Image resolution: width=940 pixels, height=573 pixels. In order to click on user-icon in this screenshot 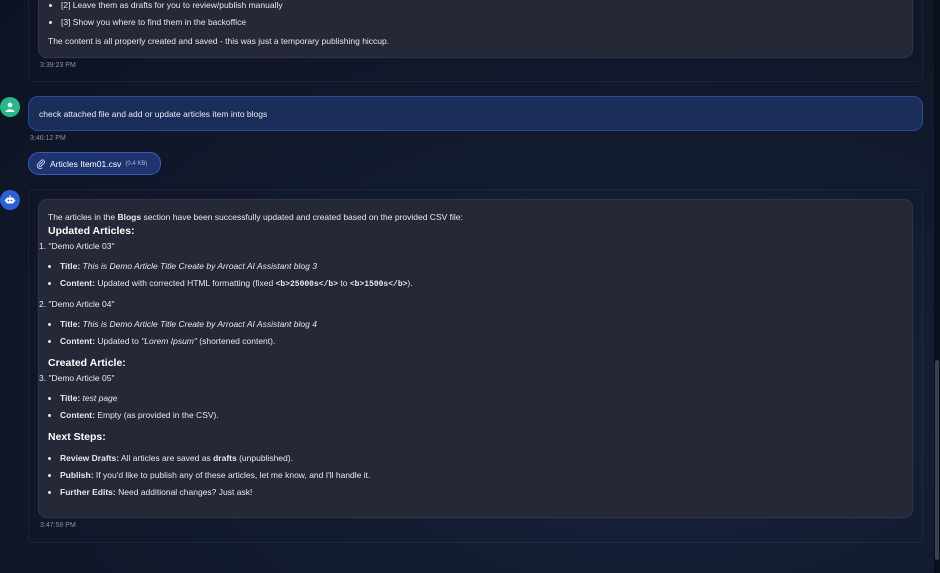, I will do `click(10, 107)`.